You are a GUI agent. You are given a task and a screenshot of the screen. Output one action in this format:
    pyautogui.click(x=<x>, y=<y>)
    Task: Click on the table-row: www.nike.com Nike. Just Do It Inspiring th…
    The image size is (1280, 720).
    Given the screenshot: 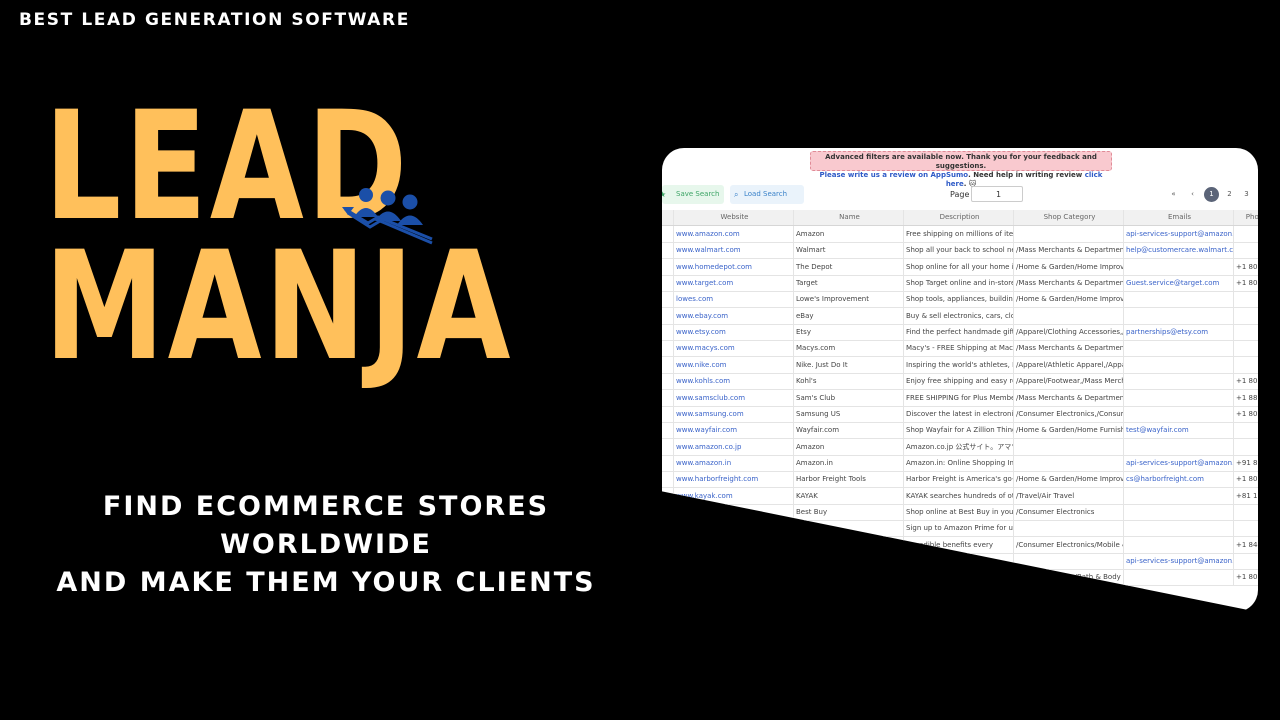 What is the action you would take?
    pyautogui.click(x=960, y=365)
    